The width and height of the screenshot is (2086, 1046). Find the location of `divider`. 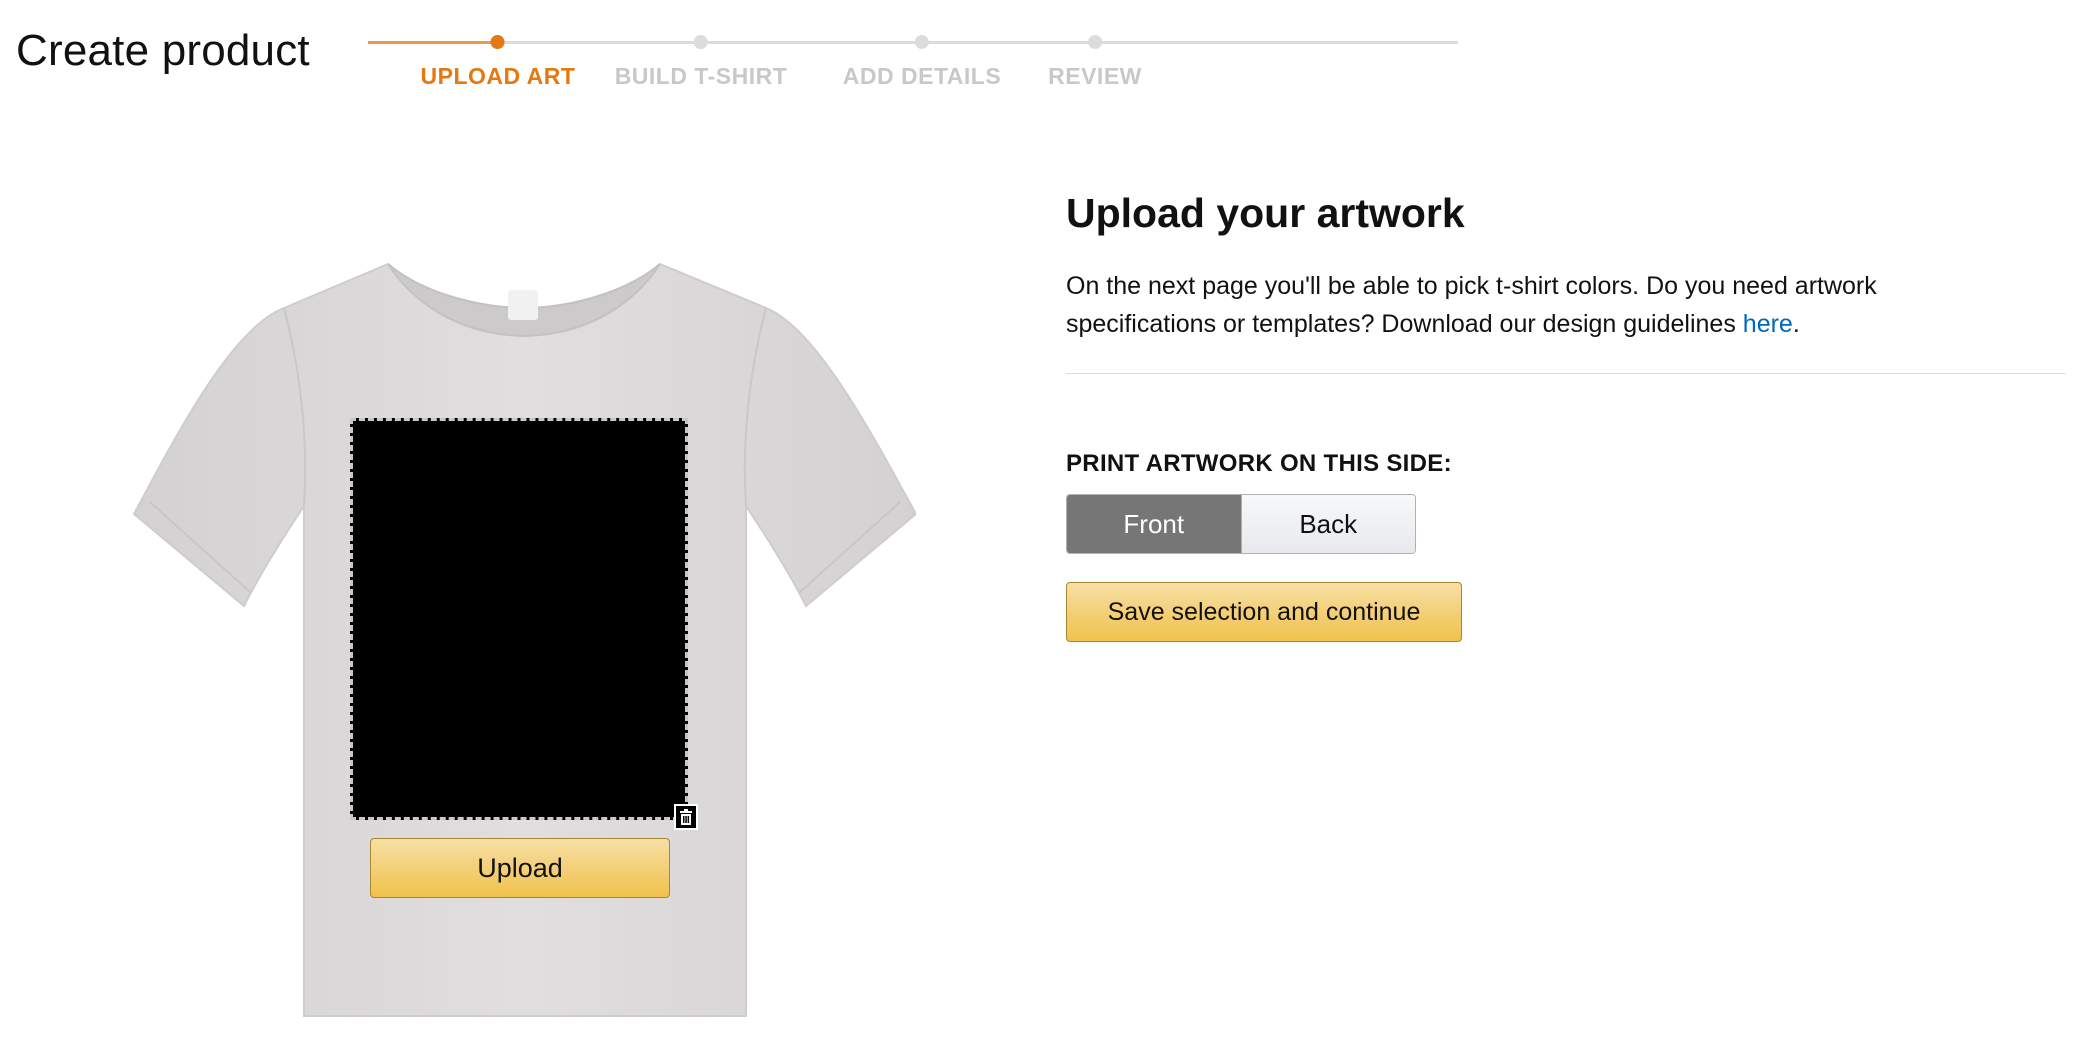

divider is located at coordinates (1566, 373).